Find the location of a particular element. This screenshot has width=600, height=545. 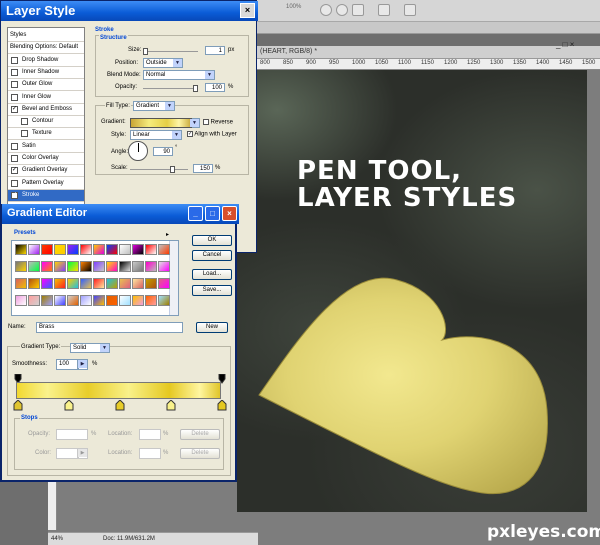

opacity-slider is located at coordinates (170, 88).